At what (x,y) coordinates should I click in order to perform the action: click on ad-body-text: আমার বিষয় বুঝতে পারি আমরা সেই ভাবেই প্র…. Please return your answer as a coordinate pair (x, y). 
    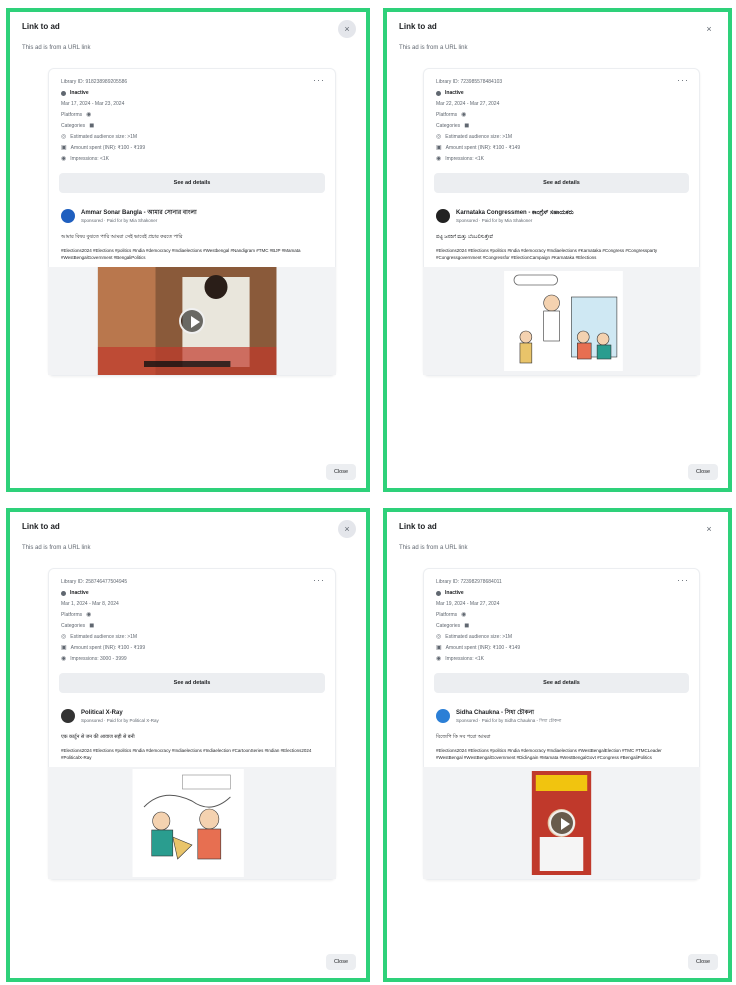
    Looking at the image, I should click on (122, 237).